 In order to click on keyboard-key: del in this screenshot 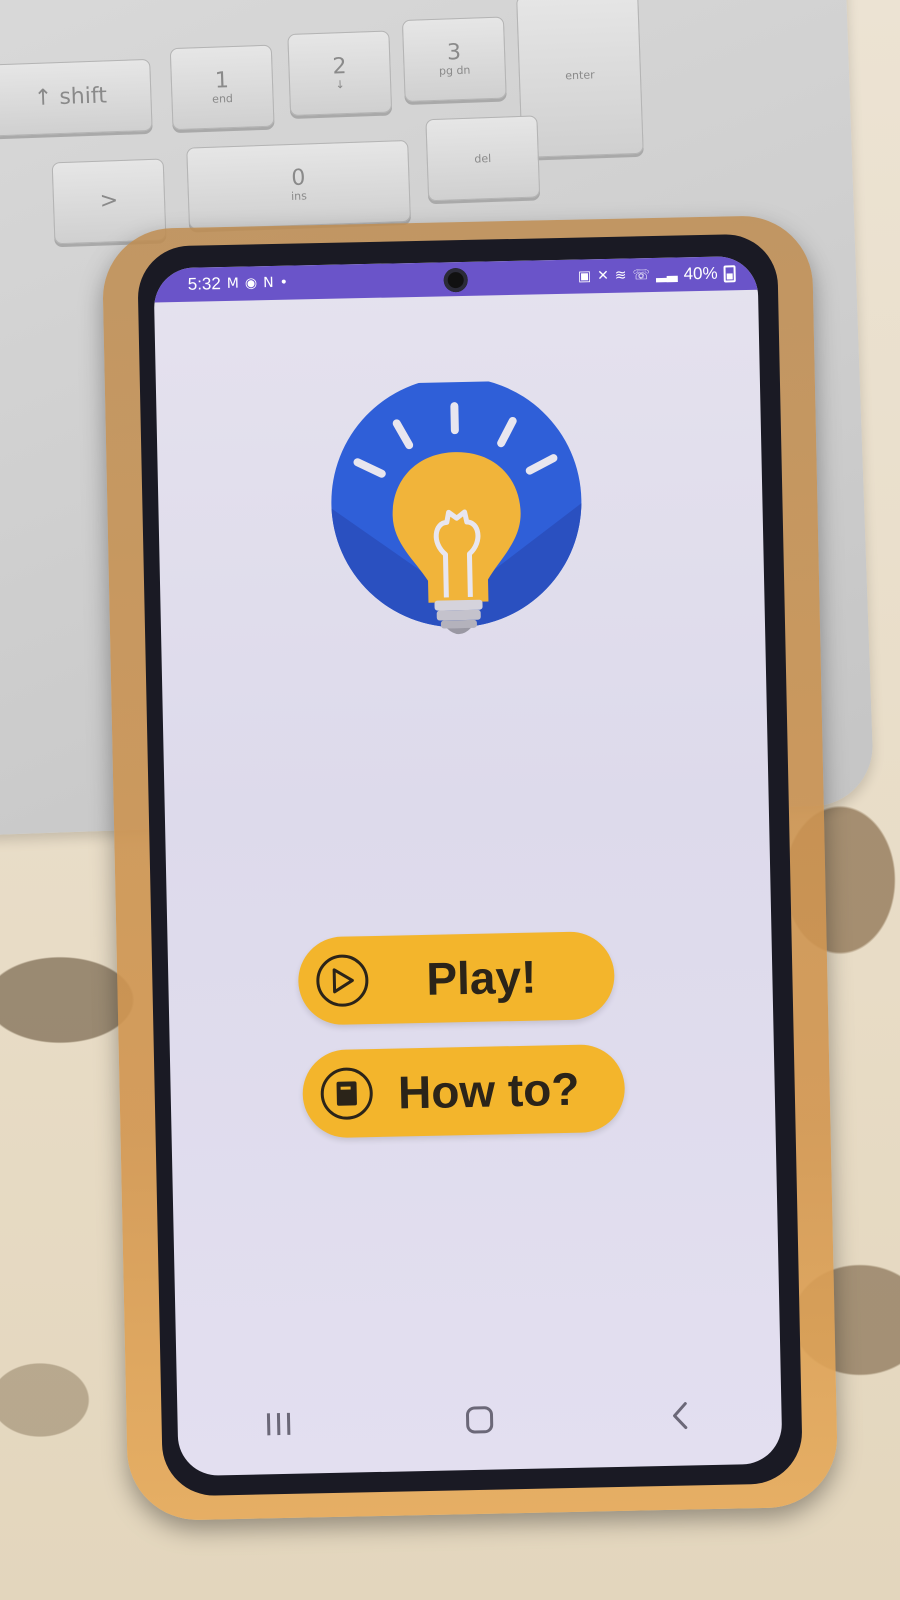, I will do `click(483, 158)`.